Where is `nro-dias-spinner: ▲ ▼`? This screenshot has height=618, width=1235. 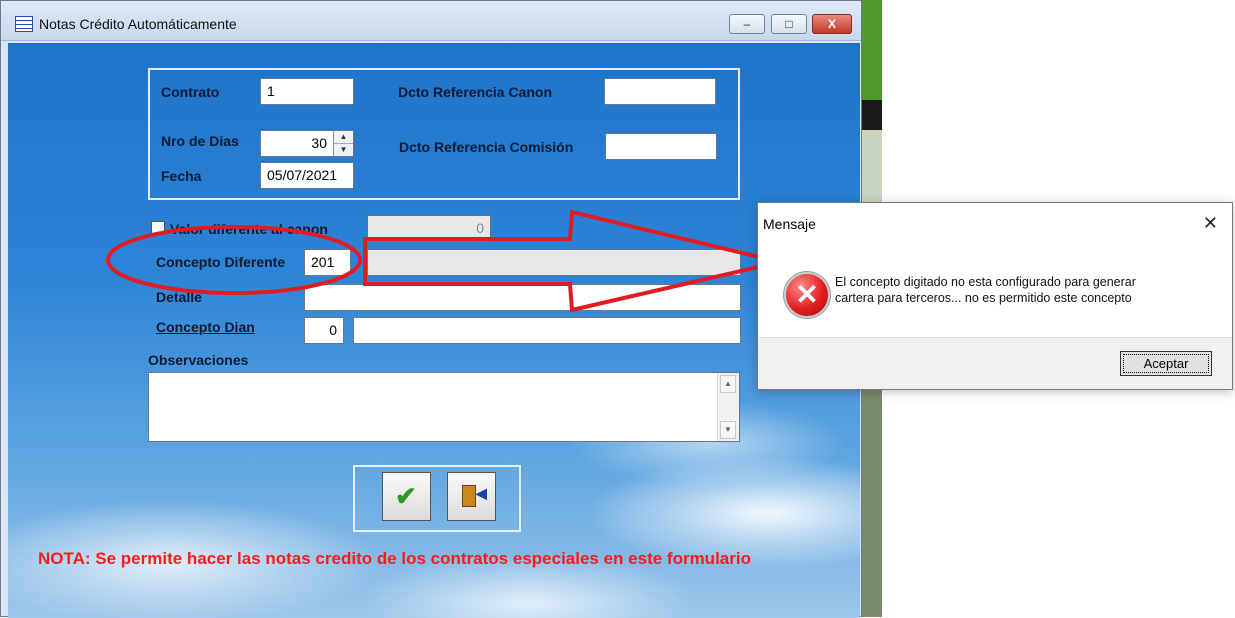
nro-dias-spinner: ▲ ▼ is located at coordinates (343, 143).